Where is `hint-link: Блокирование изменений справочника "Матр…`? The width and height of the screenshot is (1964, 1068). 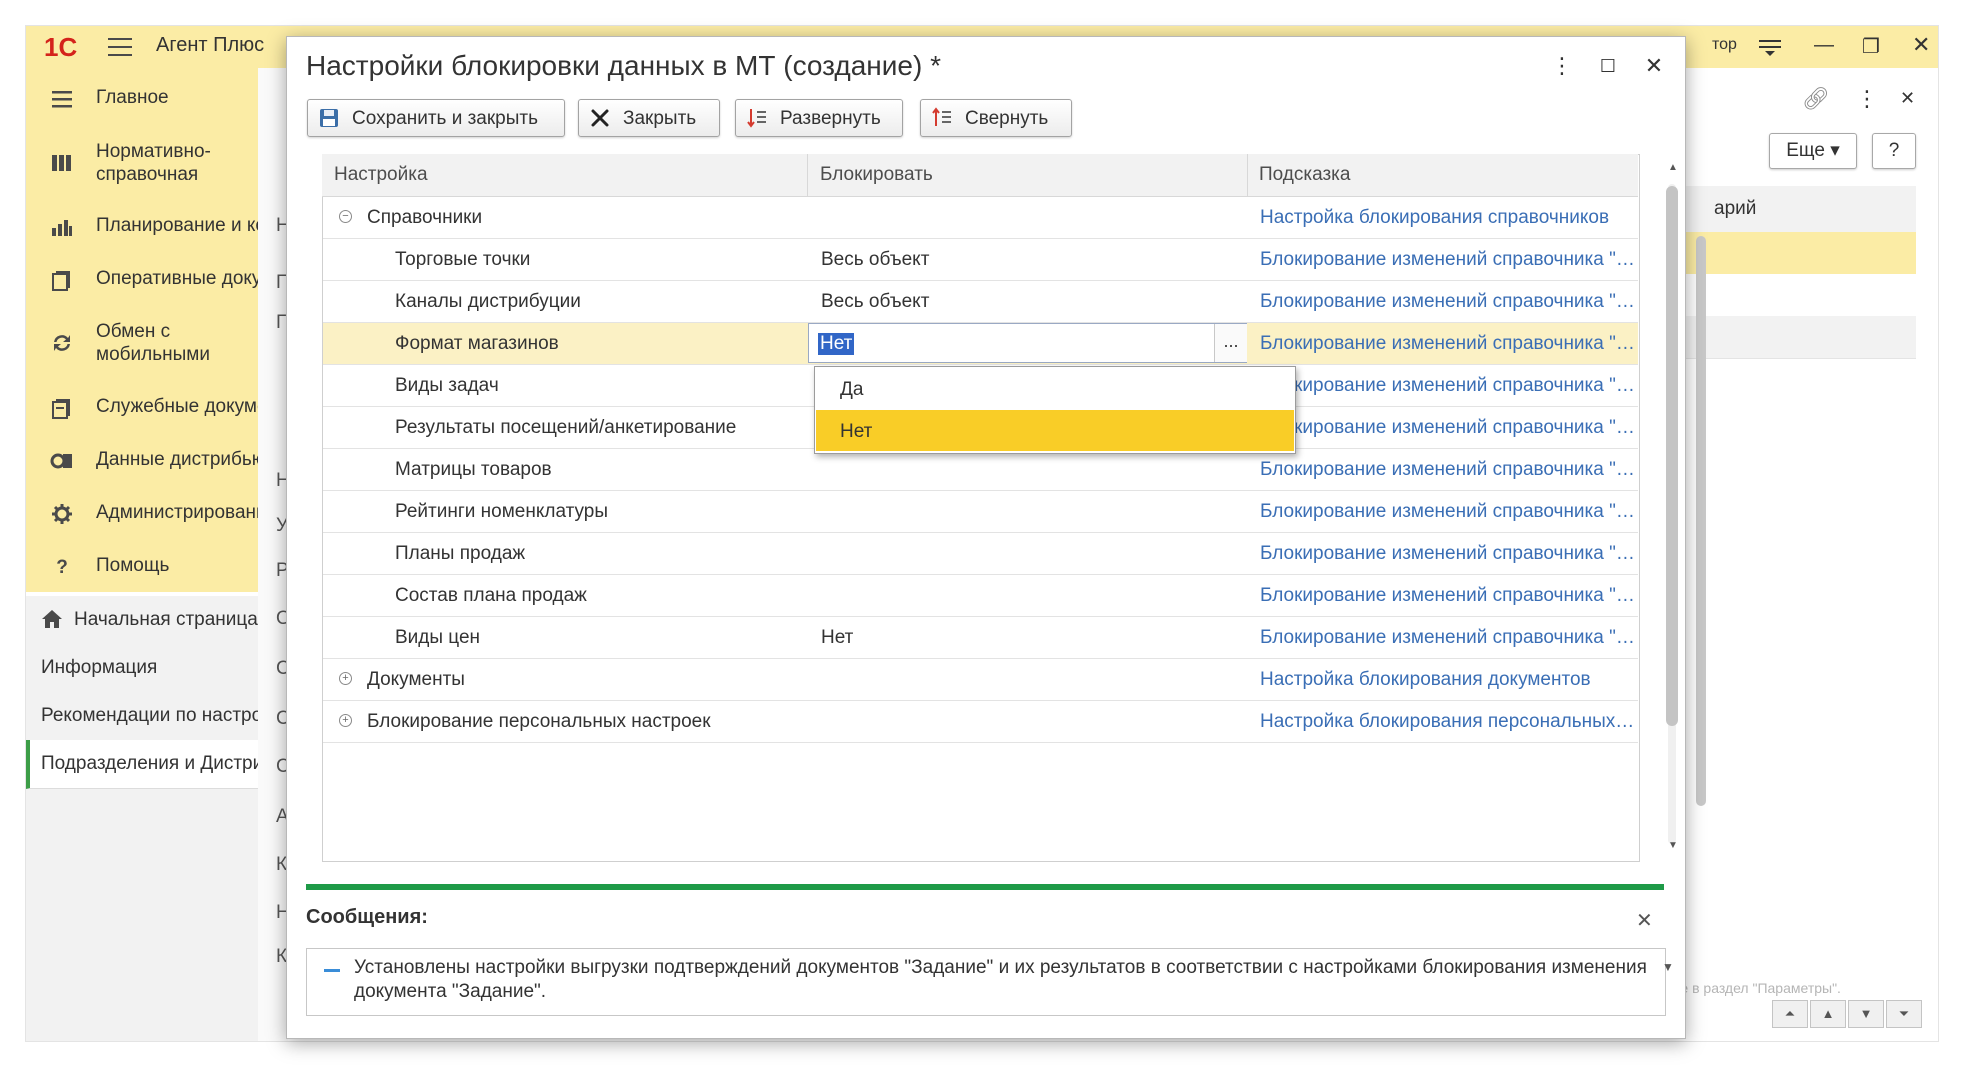 hint-link: Блокирование изменений справочника "Матр… is located at coordinates (1448, 470).